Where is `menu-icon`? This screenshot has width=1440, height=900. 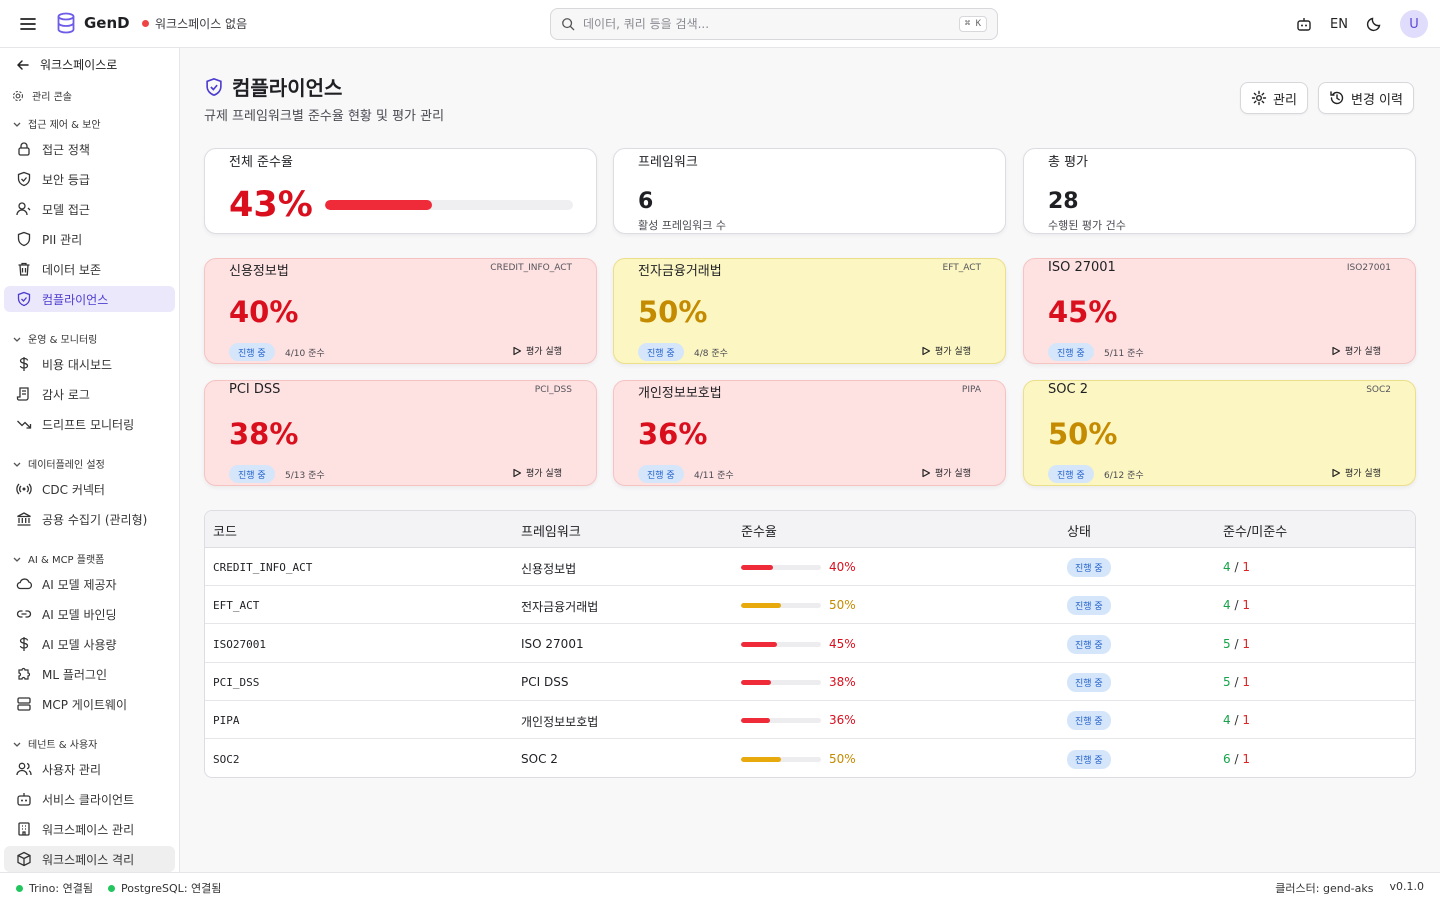 menu-icon is located at coordinates (28, 24).